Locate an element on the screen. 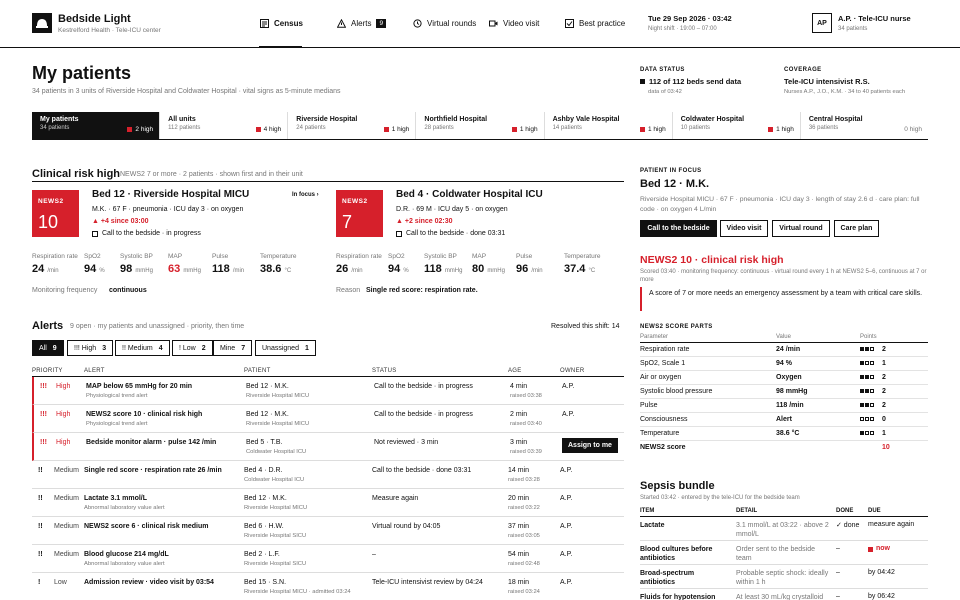 The image size is (960, 600). alert-raised: raised 03:39 is located at coordinates (526, 452).